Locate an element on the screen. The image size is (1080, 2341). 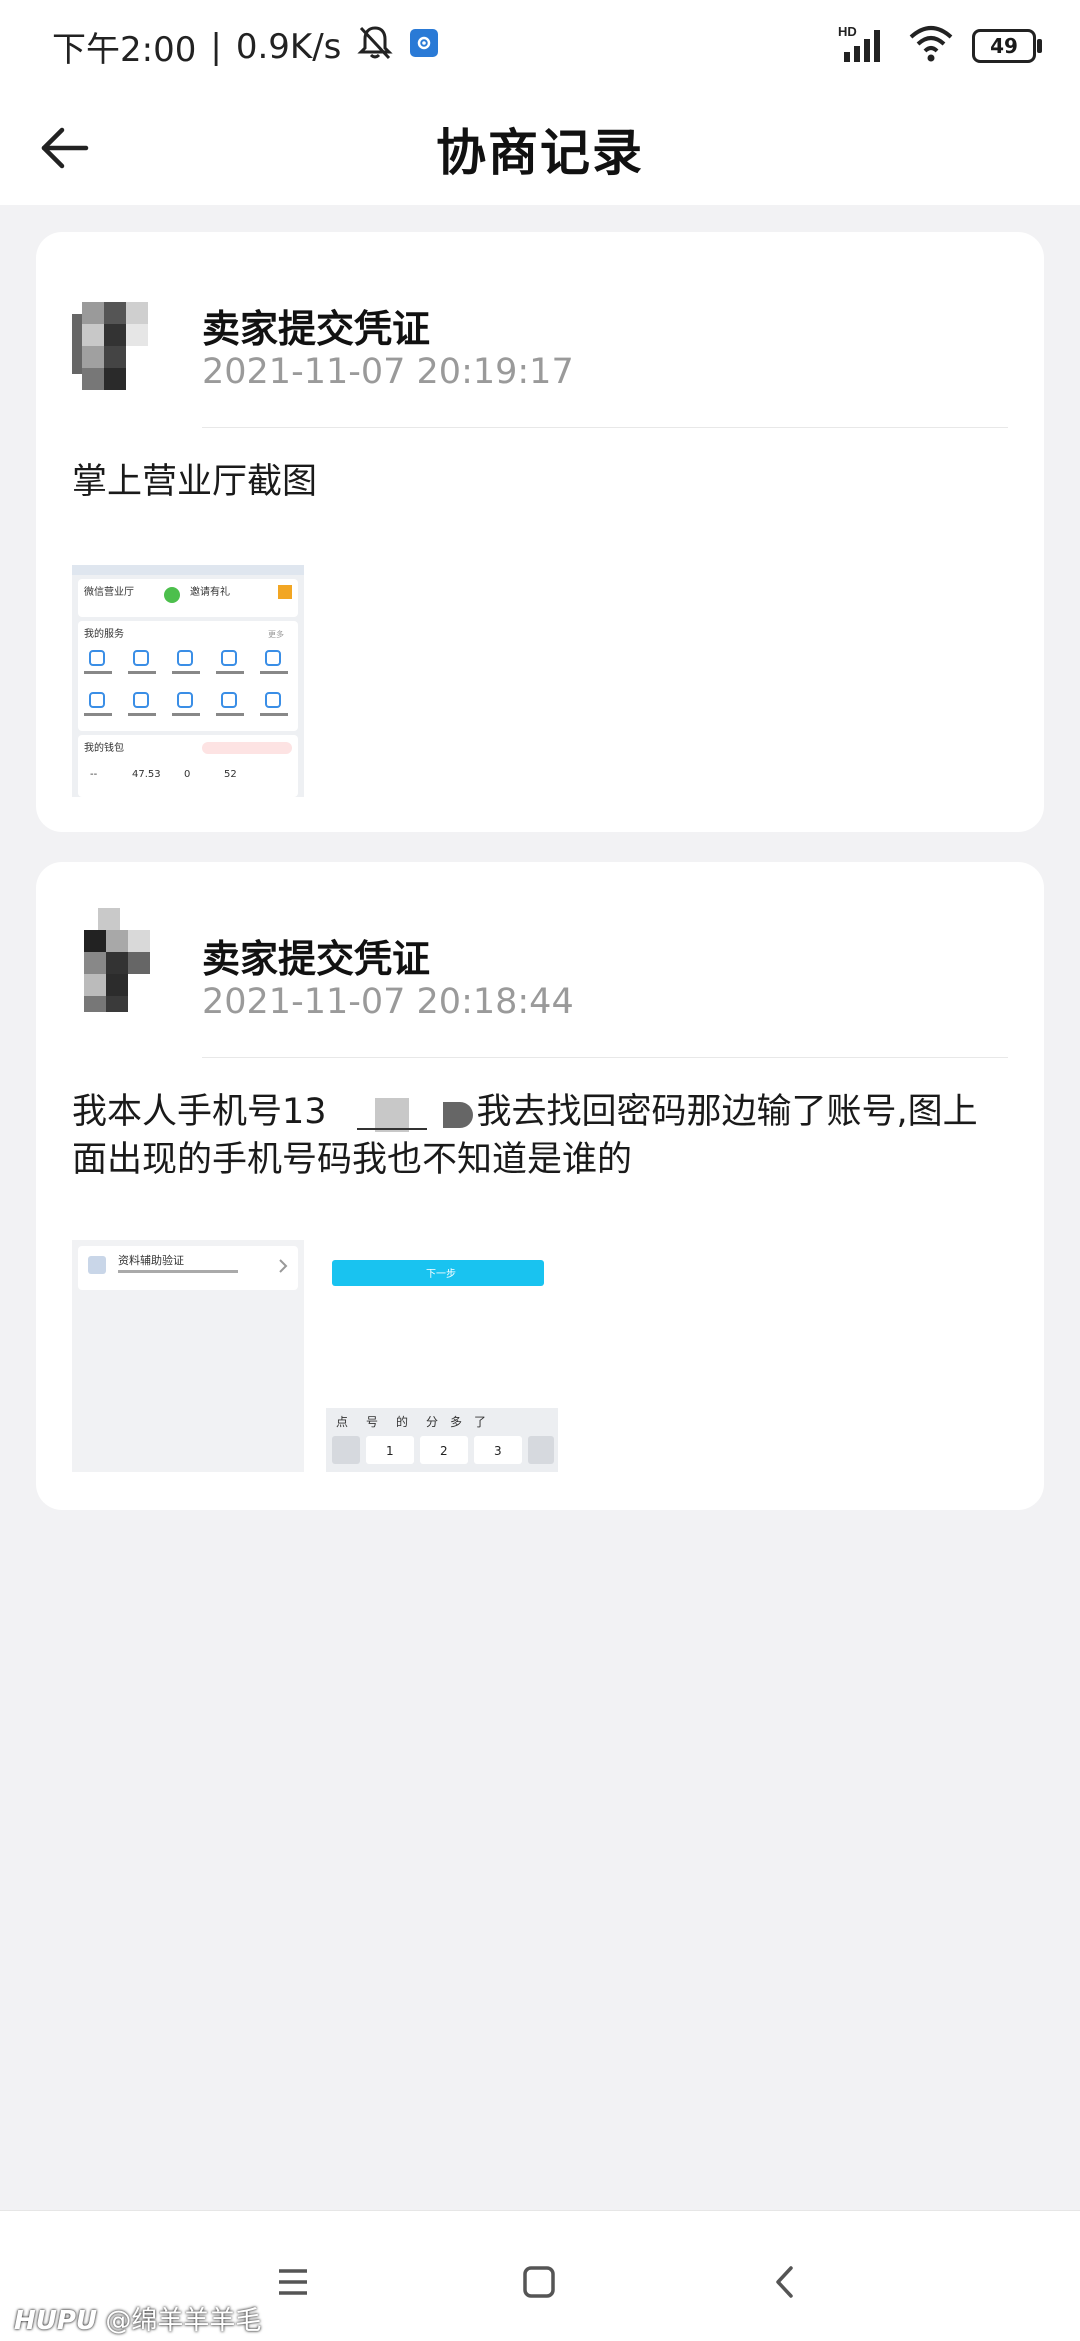
page-header: 协商记录 is located at coordinates (540, 150).